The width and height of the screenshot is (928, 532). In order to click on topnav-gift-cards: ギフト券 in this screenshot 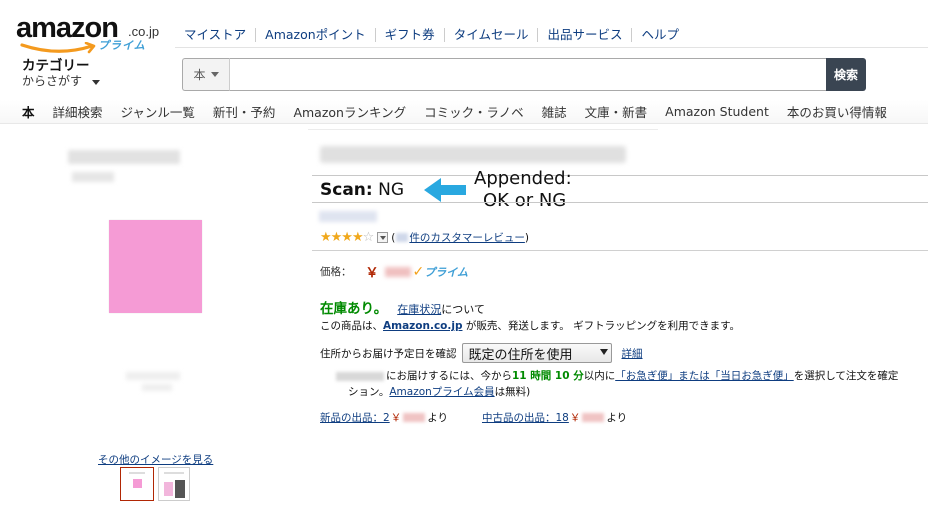, I will do `click(409, 35)`.